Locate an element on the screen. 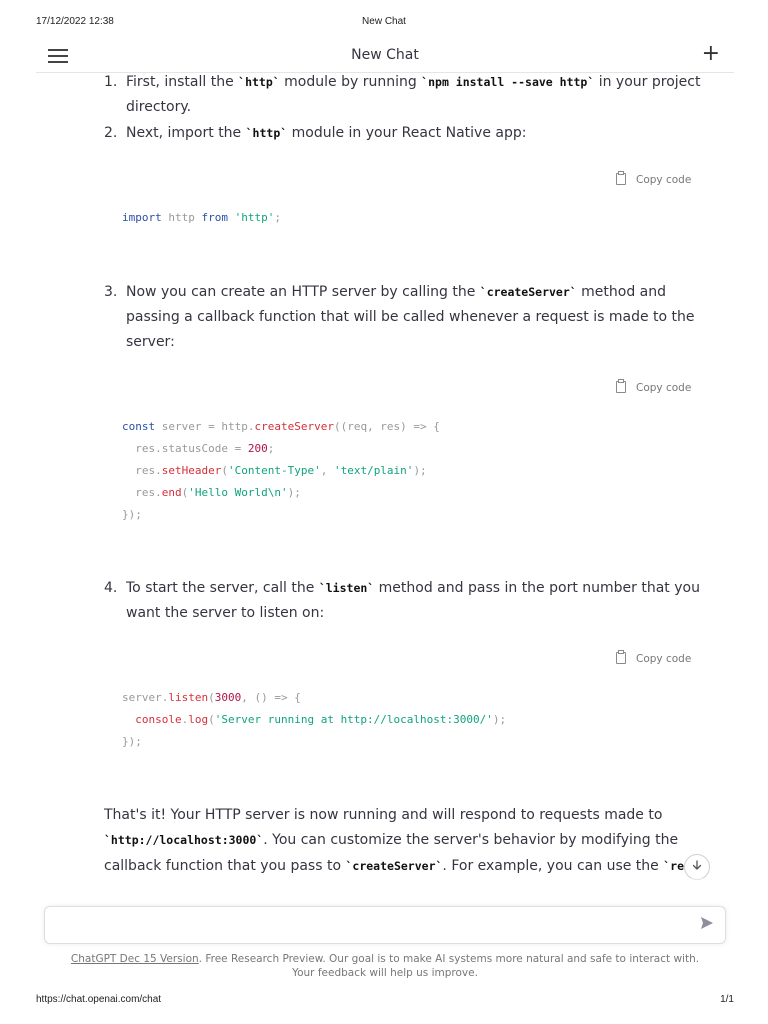 This screenshot has width=768, height=1024. inline-code: `req is located at coordinates (673, 866).